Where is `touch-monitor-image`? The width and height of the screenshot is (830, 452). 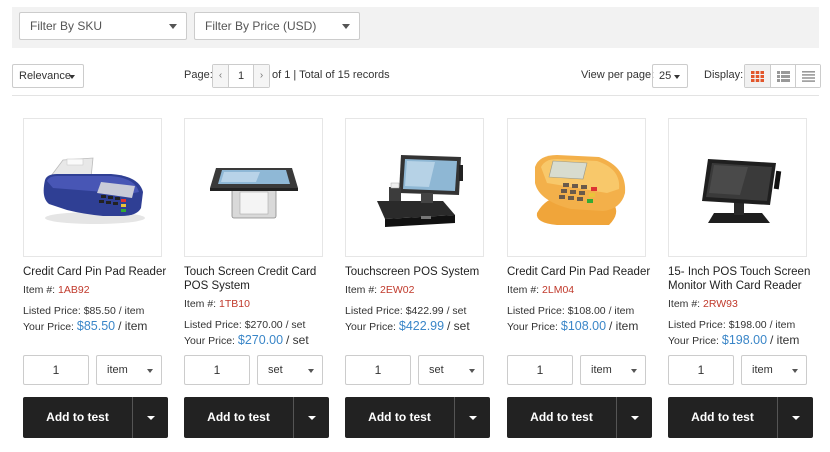
touch-monitor-image is located at coordinates (741, 190).